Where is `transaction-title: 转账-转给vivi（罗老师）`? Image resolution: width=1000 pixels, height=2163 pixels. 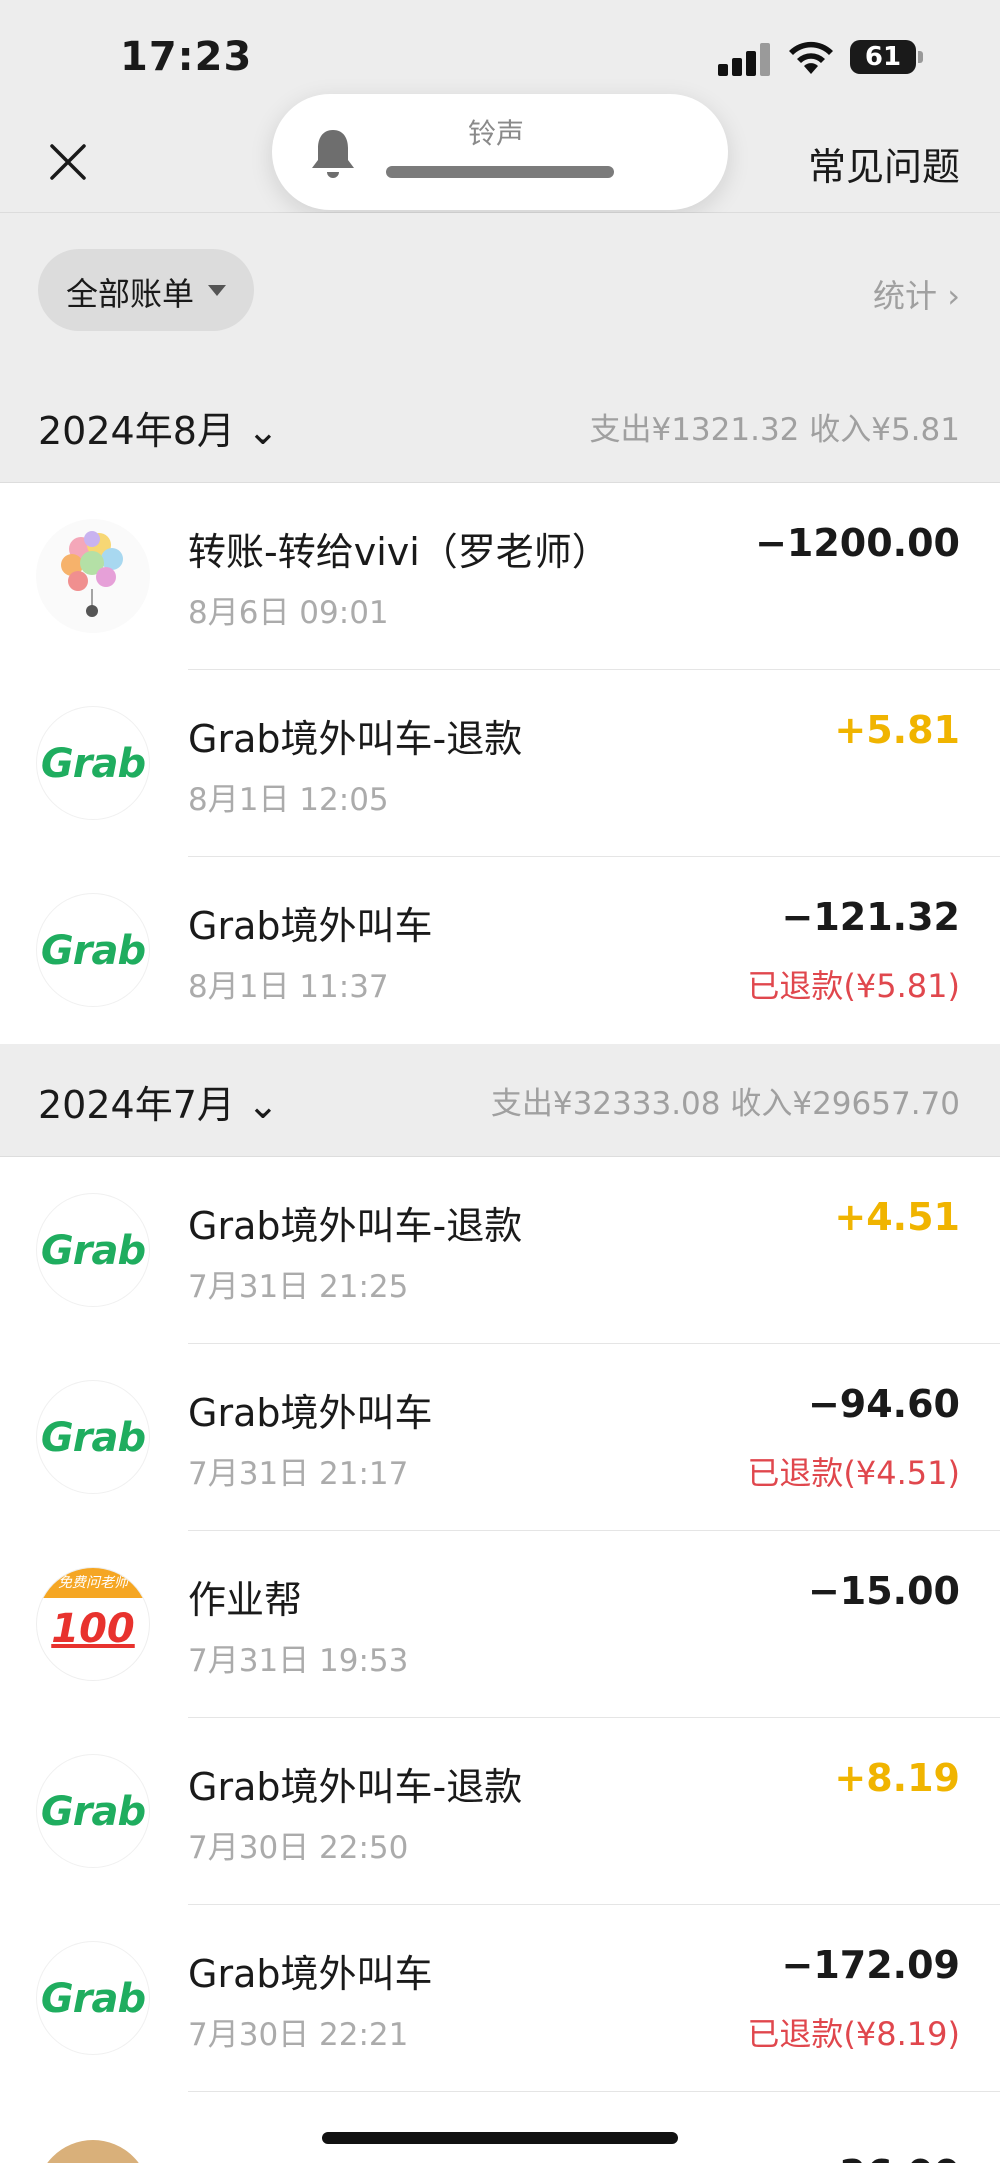
transaction-title: 转账-转给vivi（罗老师） is located at coordinates (399, 552).